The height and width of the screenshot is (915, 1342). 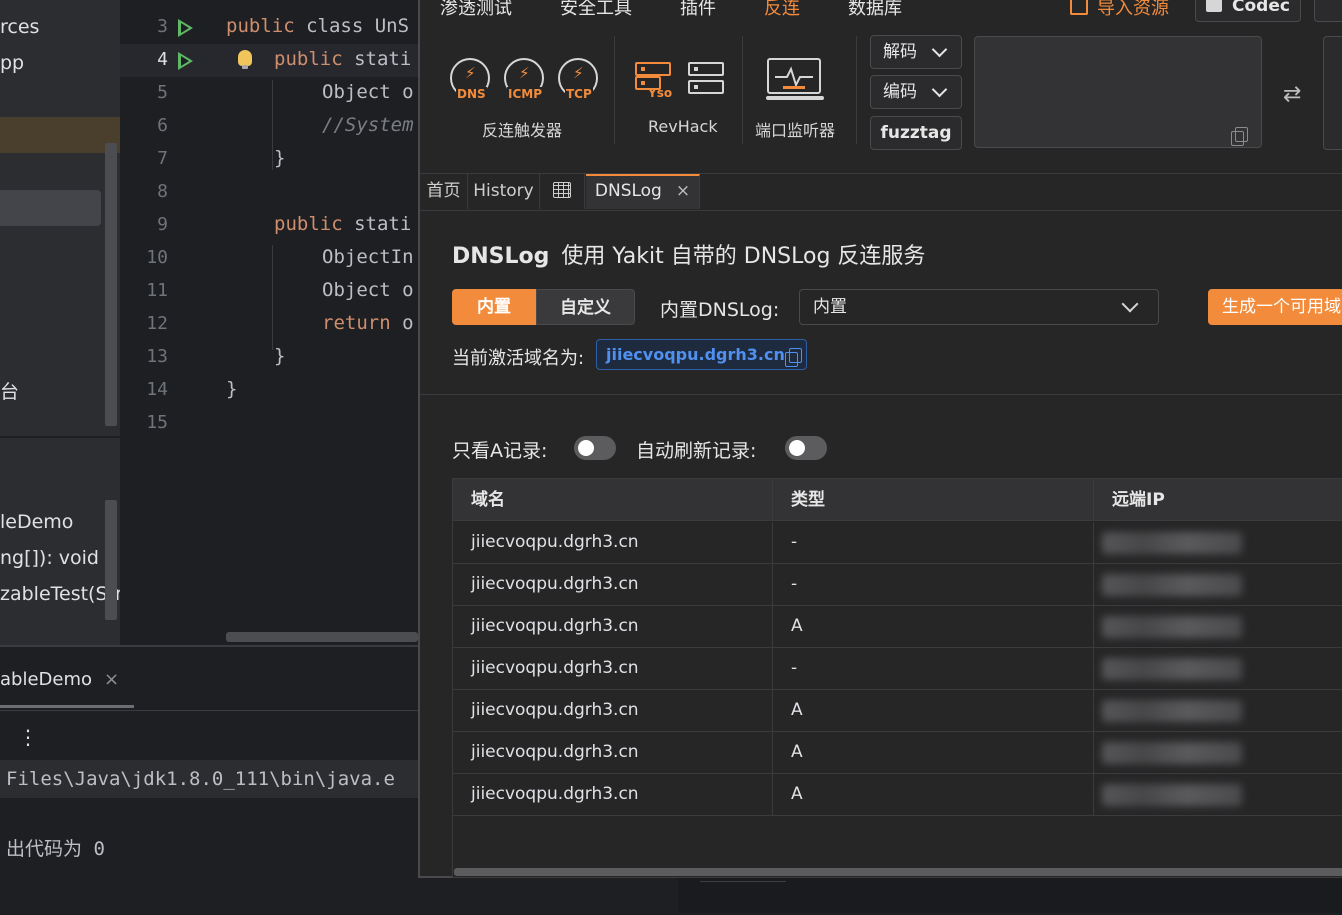 What do you see at coordinates (494, 307) in the screenshot?
I see `builtin-mode-button: 内置` at bounding box center [494, 307].